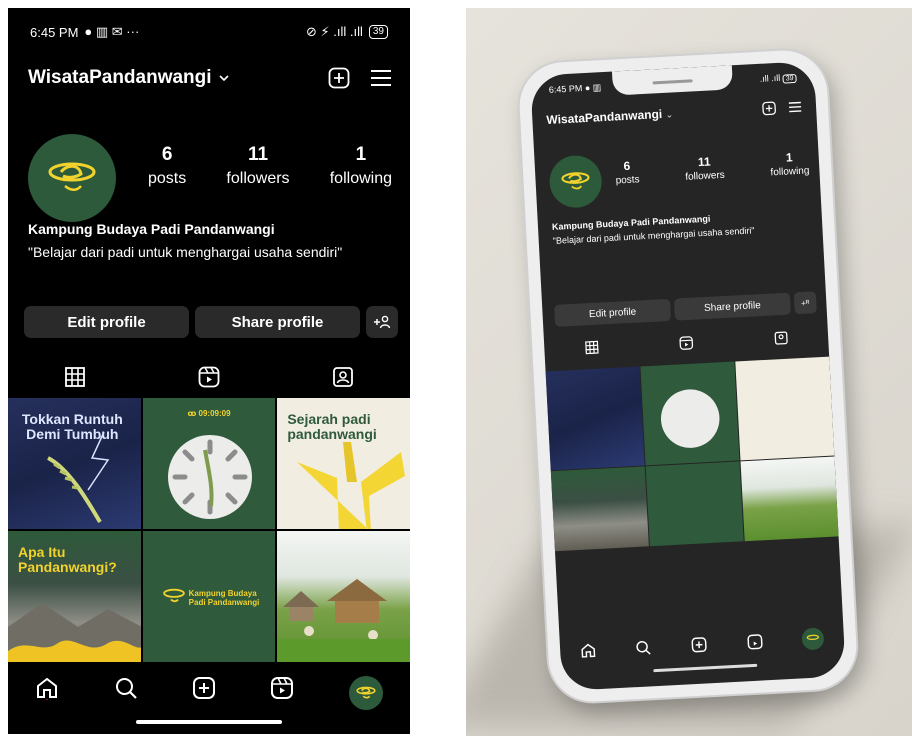  What do you see at coordinates (343, 377) in the screenshot?
I see `tab-tagged` at bounding box center [343, 377].